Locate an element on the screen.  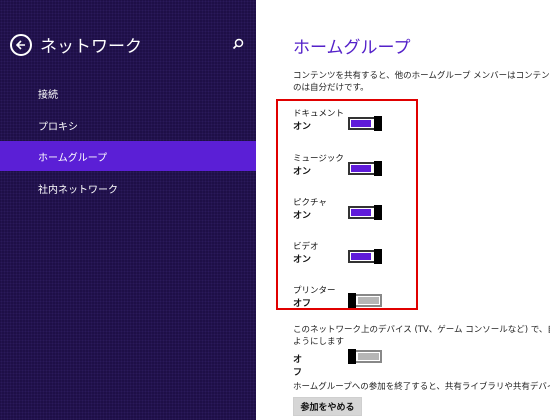
nav-header: ネットワーク is located at coordinates (76, 44).